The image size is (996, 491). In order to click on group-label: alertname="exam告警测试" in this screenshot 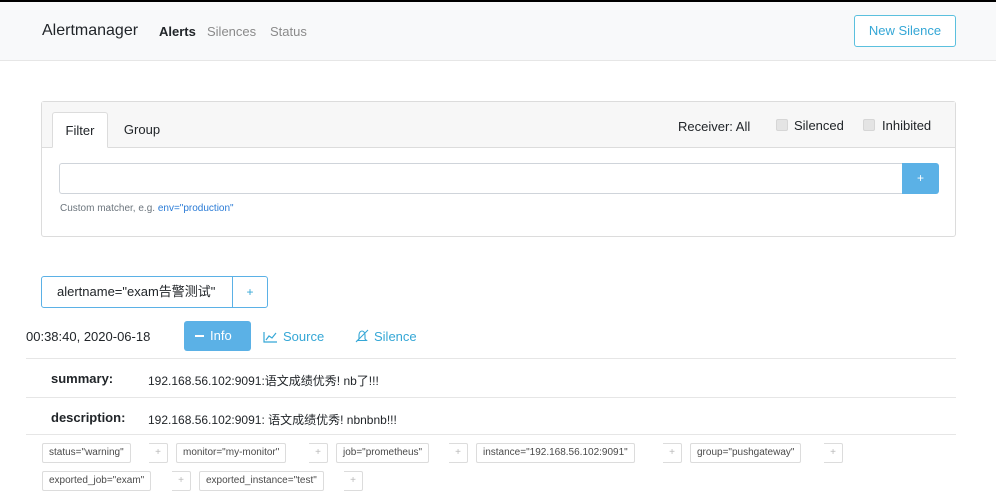, I will do `click(137, 292)`.